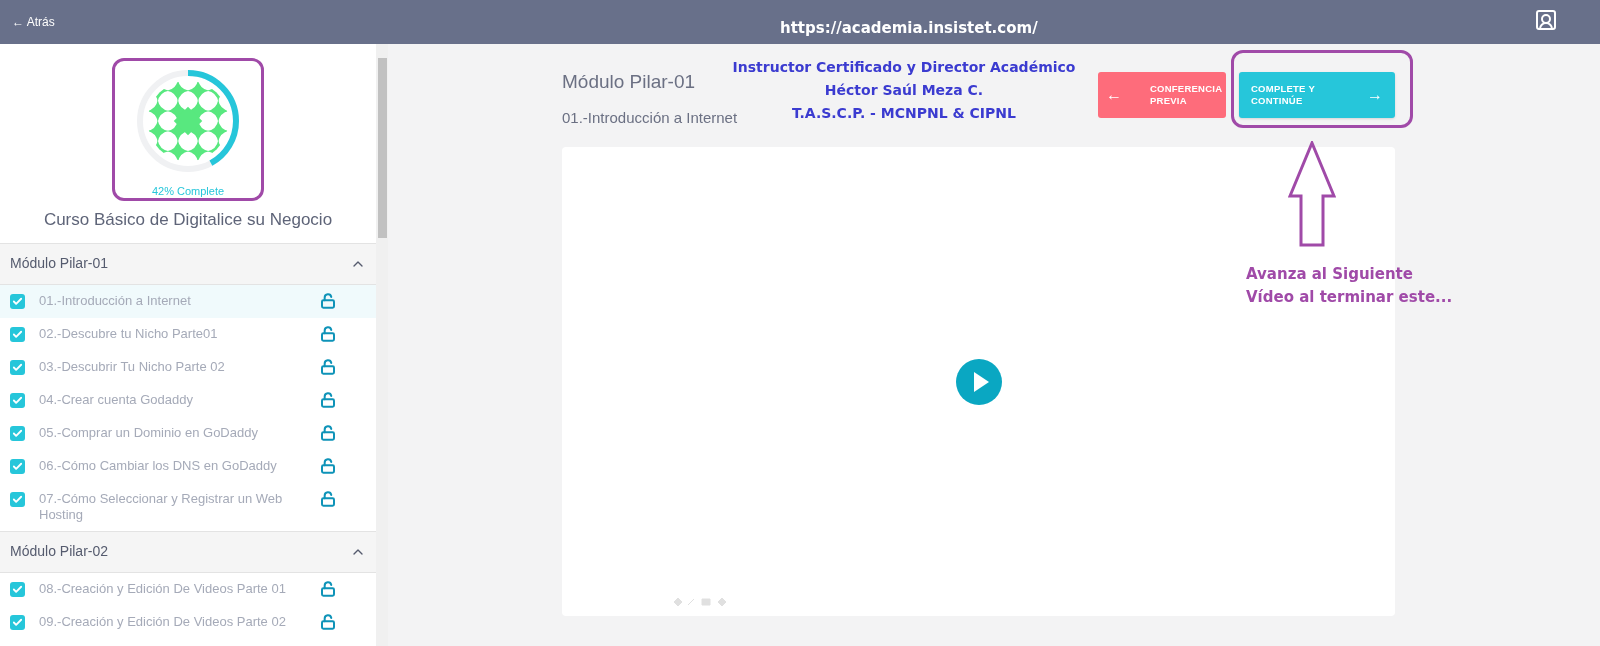  What do you see at coordinates (978, 381) in the screenshot?
I see `play-icon` at bounding box center [978, 381].